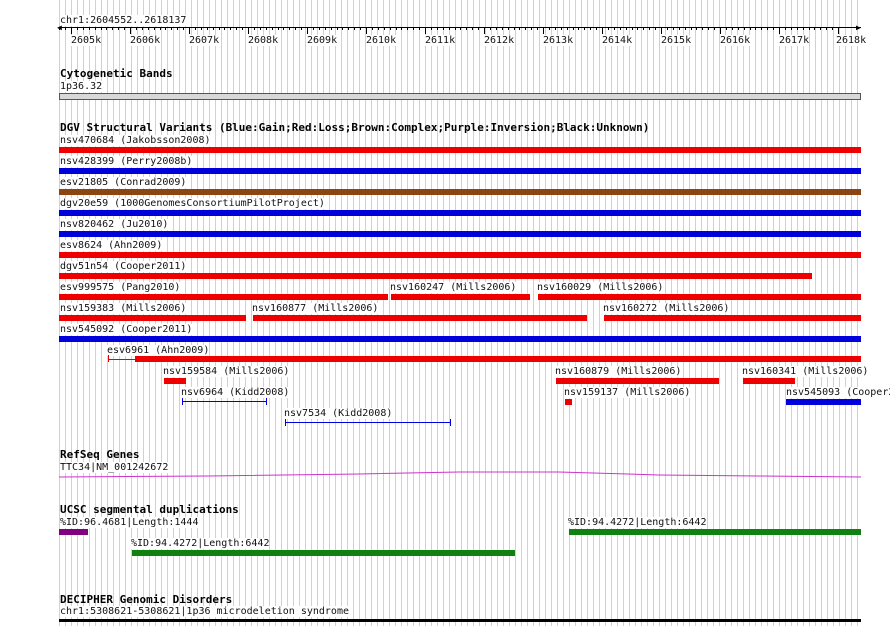  Describe the element at coordinates (838, 392) in the screenshot. I see `variant-label: nsv545093 (Cooper2011)` at that location.